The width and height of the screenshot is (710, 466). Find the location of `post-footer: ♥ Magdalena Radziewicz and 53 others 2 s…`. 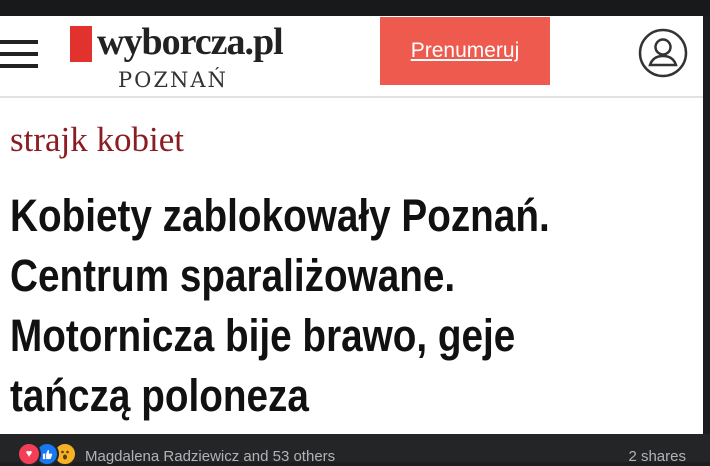

post-footer: ♥ Magdalena Radziewicz and 53 others 2 s… is located at coordinates (355, 450).